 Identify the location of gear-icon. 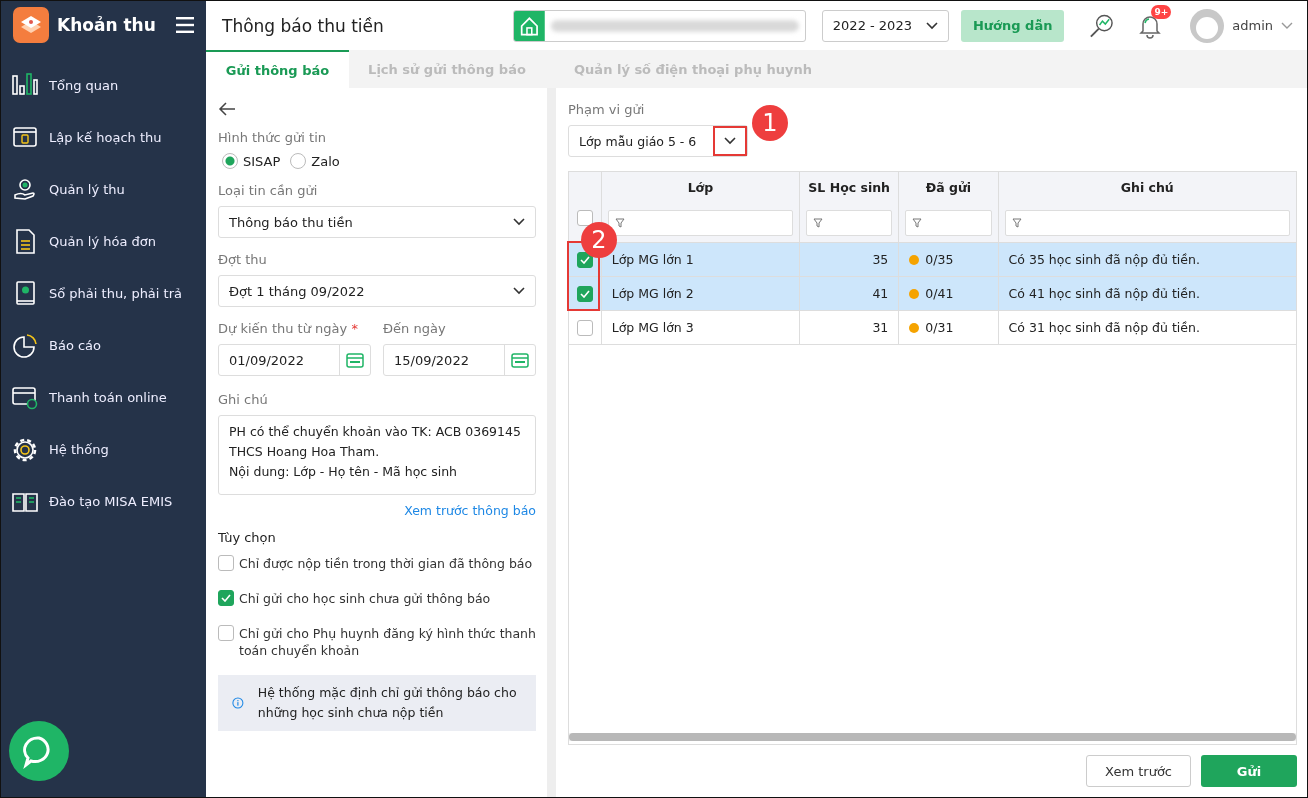
(25, 449).